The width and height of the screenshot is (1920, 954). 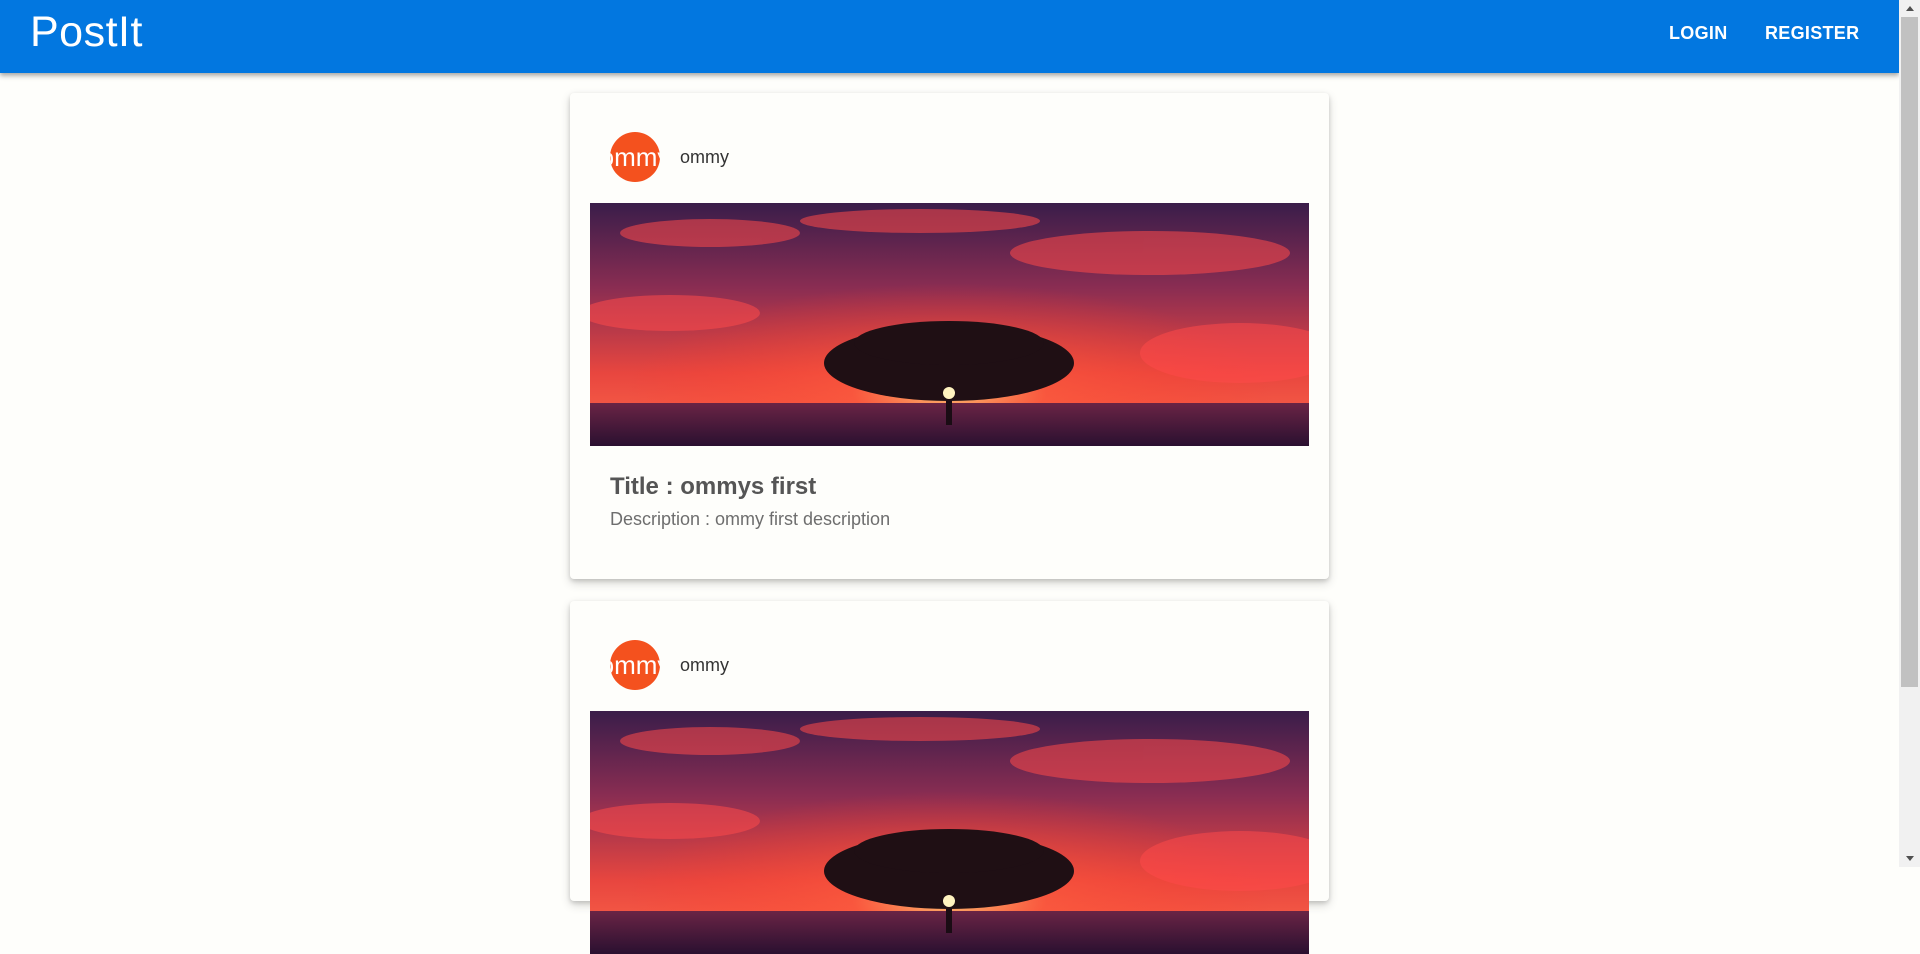 What do you see at coordinates (1909, 352) in the screenshot?
I see `scrollbar-thumb` at bounding box center [1909, 352].